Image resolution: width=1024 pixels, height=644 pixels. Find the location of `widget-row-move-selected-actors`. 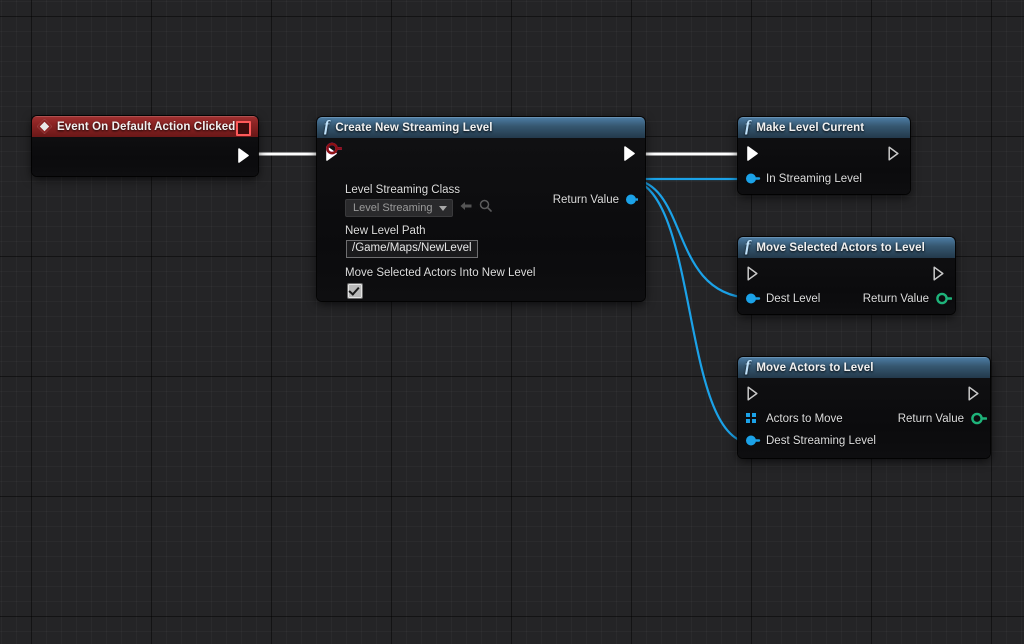

widget-row-move-selected-actors is located at coordinates (481, 291).